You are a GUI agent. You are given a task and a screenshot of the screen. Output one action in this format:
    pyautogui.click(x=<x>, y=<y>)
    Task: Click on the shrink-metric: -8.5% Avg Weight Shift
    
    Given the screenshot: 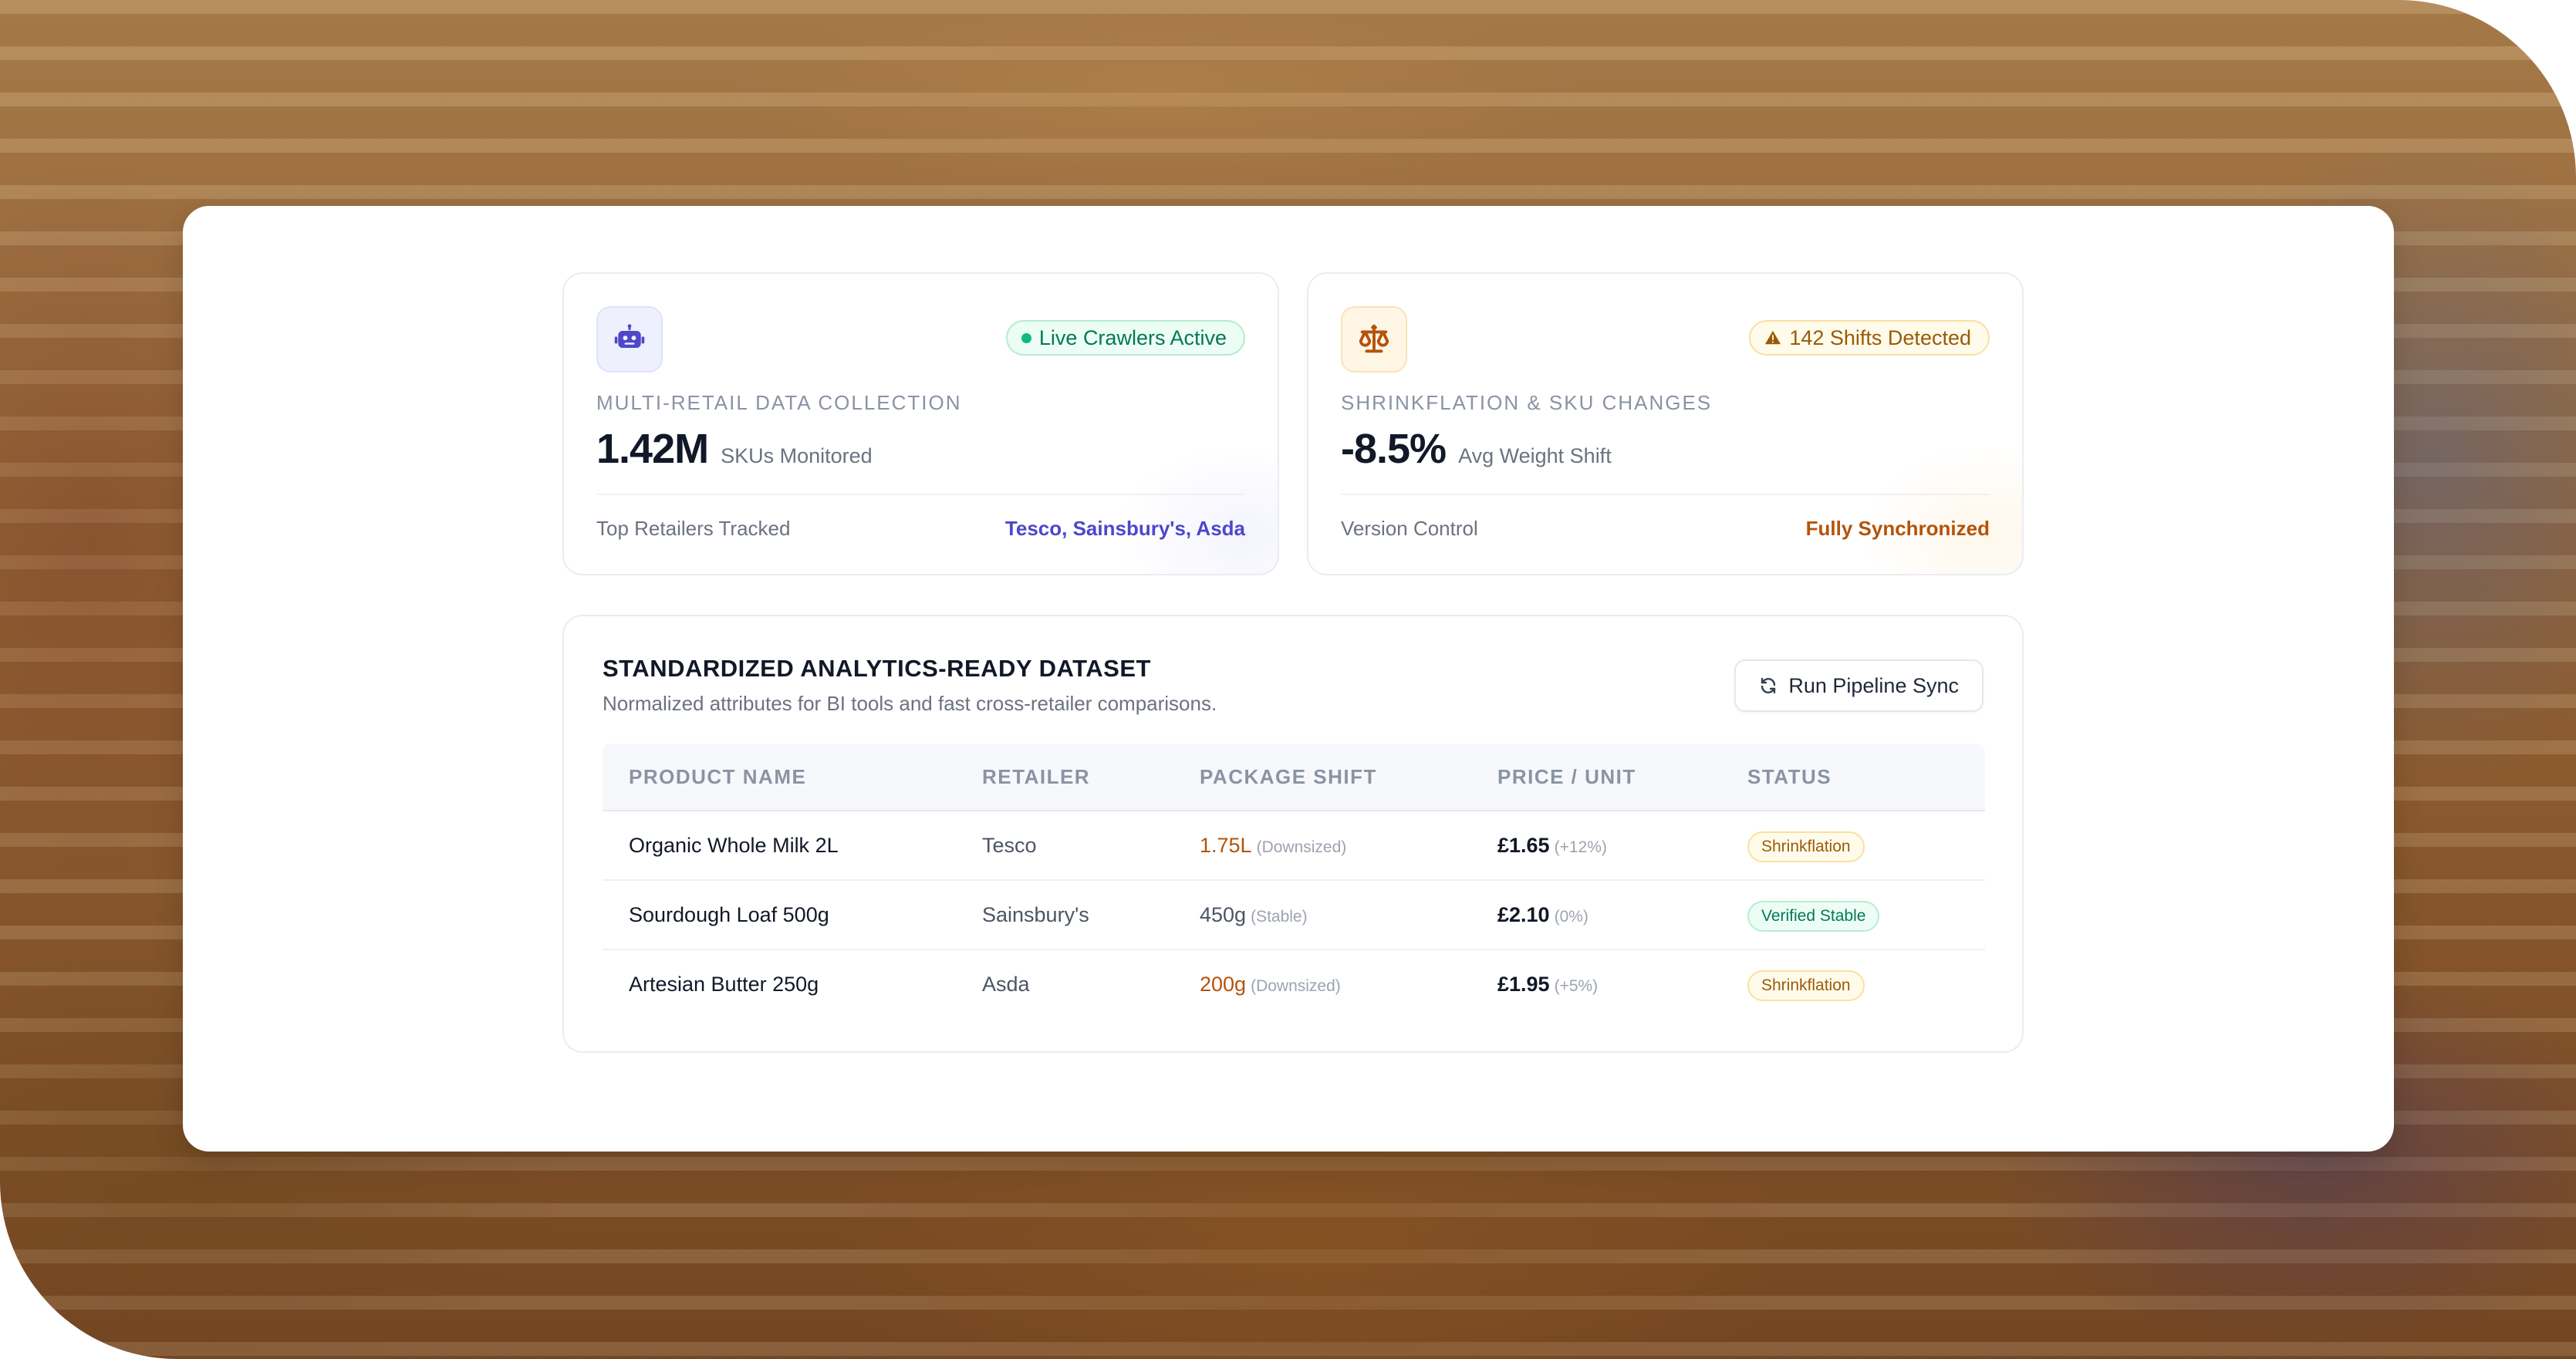 What is the action you would take?
    pyautogui.click(x=1477, y=449)
    